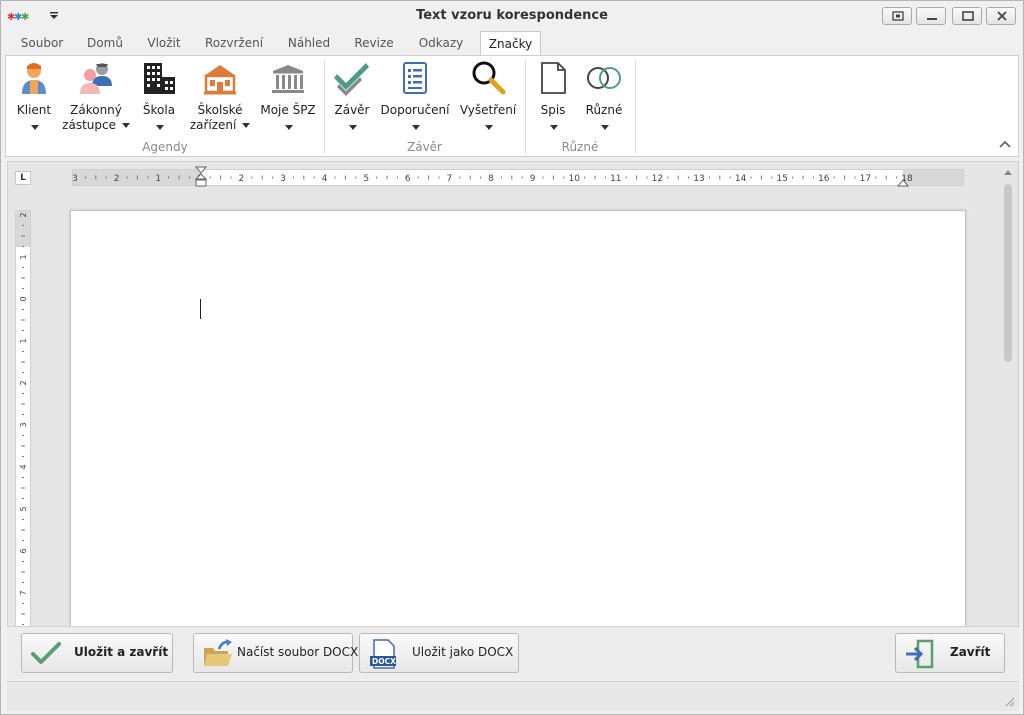 This screenshot has width=1024, height=715. Describe the element at coordinates (220, 99) in the screenshot. I see `skolske-zarizeni-button: Školské zařízení` at that location.